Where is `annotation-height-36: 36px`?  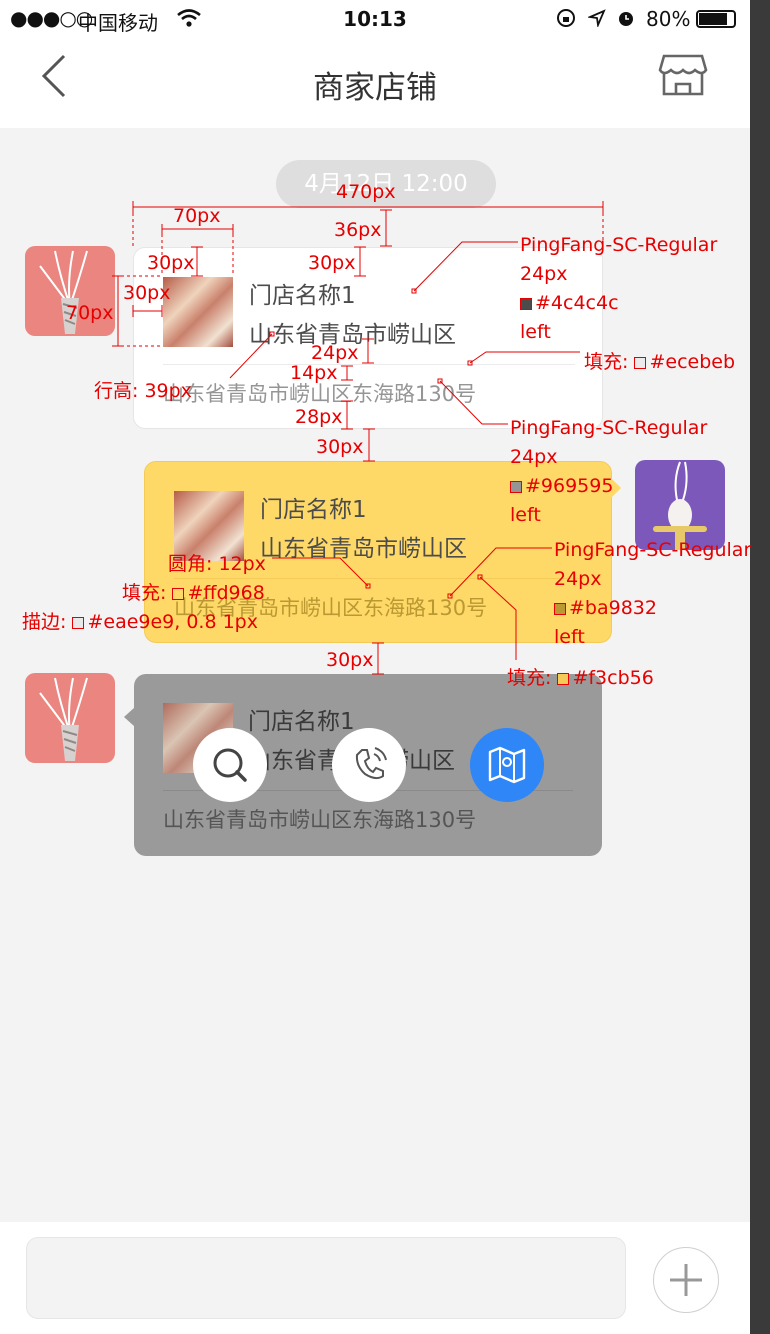 annotation-height-36: 36px is located at coordinates (358, 230).